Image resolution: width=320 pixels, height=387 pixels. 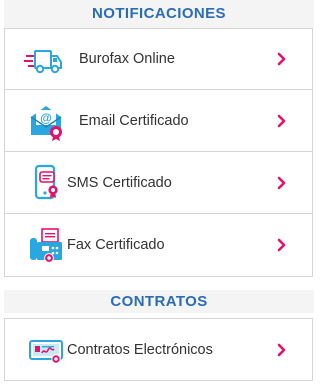 I want to click on menu-item-label: Burofax Online, so click(x=127, y=59).